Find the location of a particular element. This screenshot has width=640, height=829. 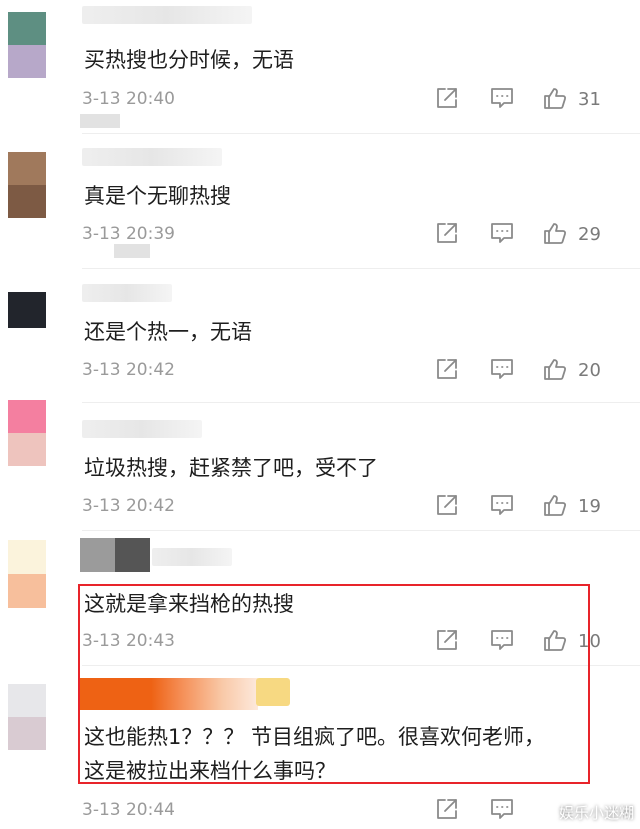

comment-meta: 3-13 20:40 31 is located at coordinates (342, 100).